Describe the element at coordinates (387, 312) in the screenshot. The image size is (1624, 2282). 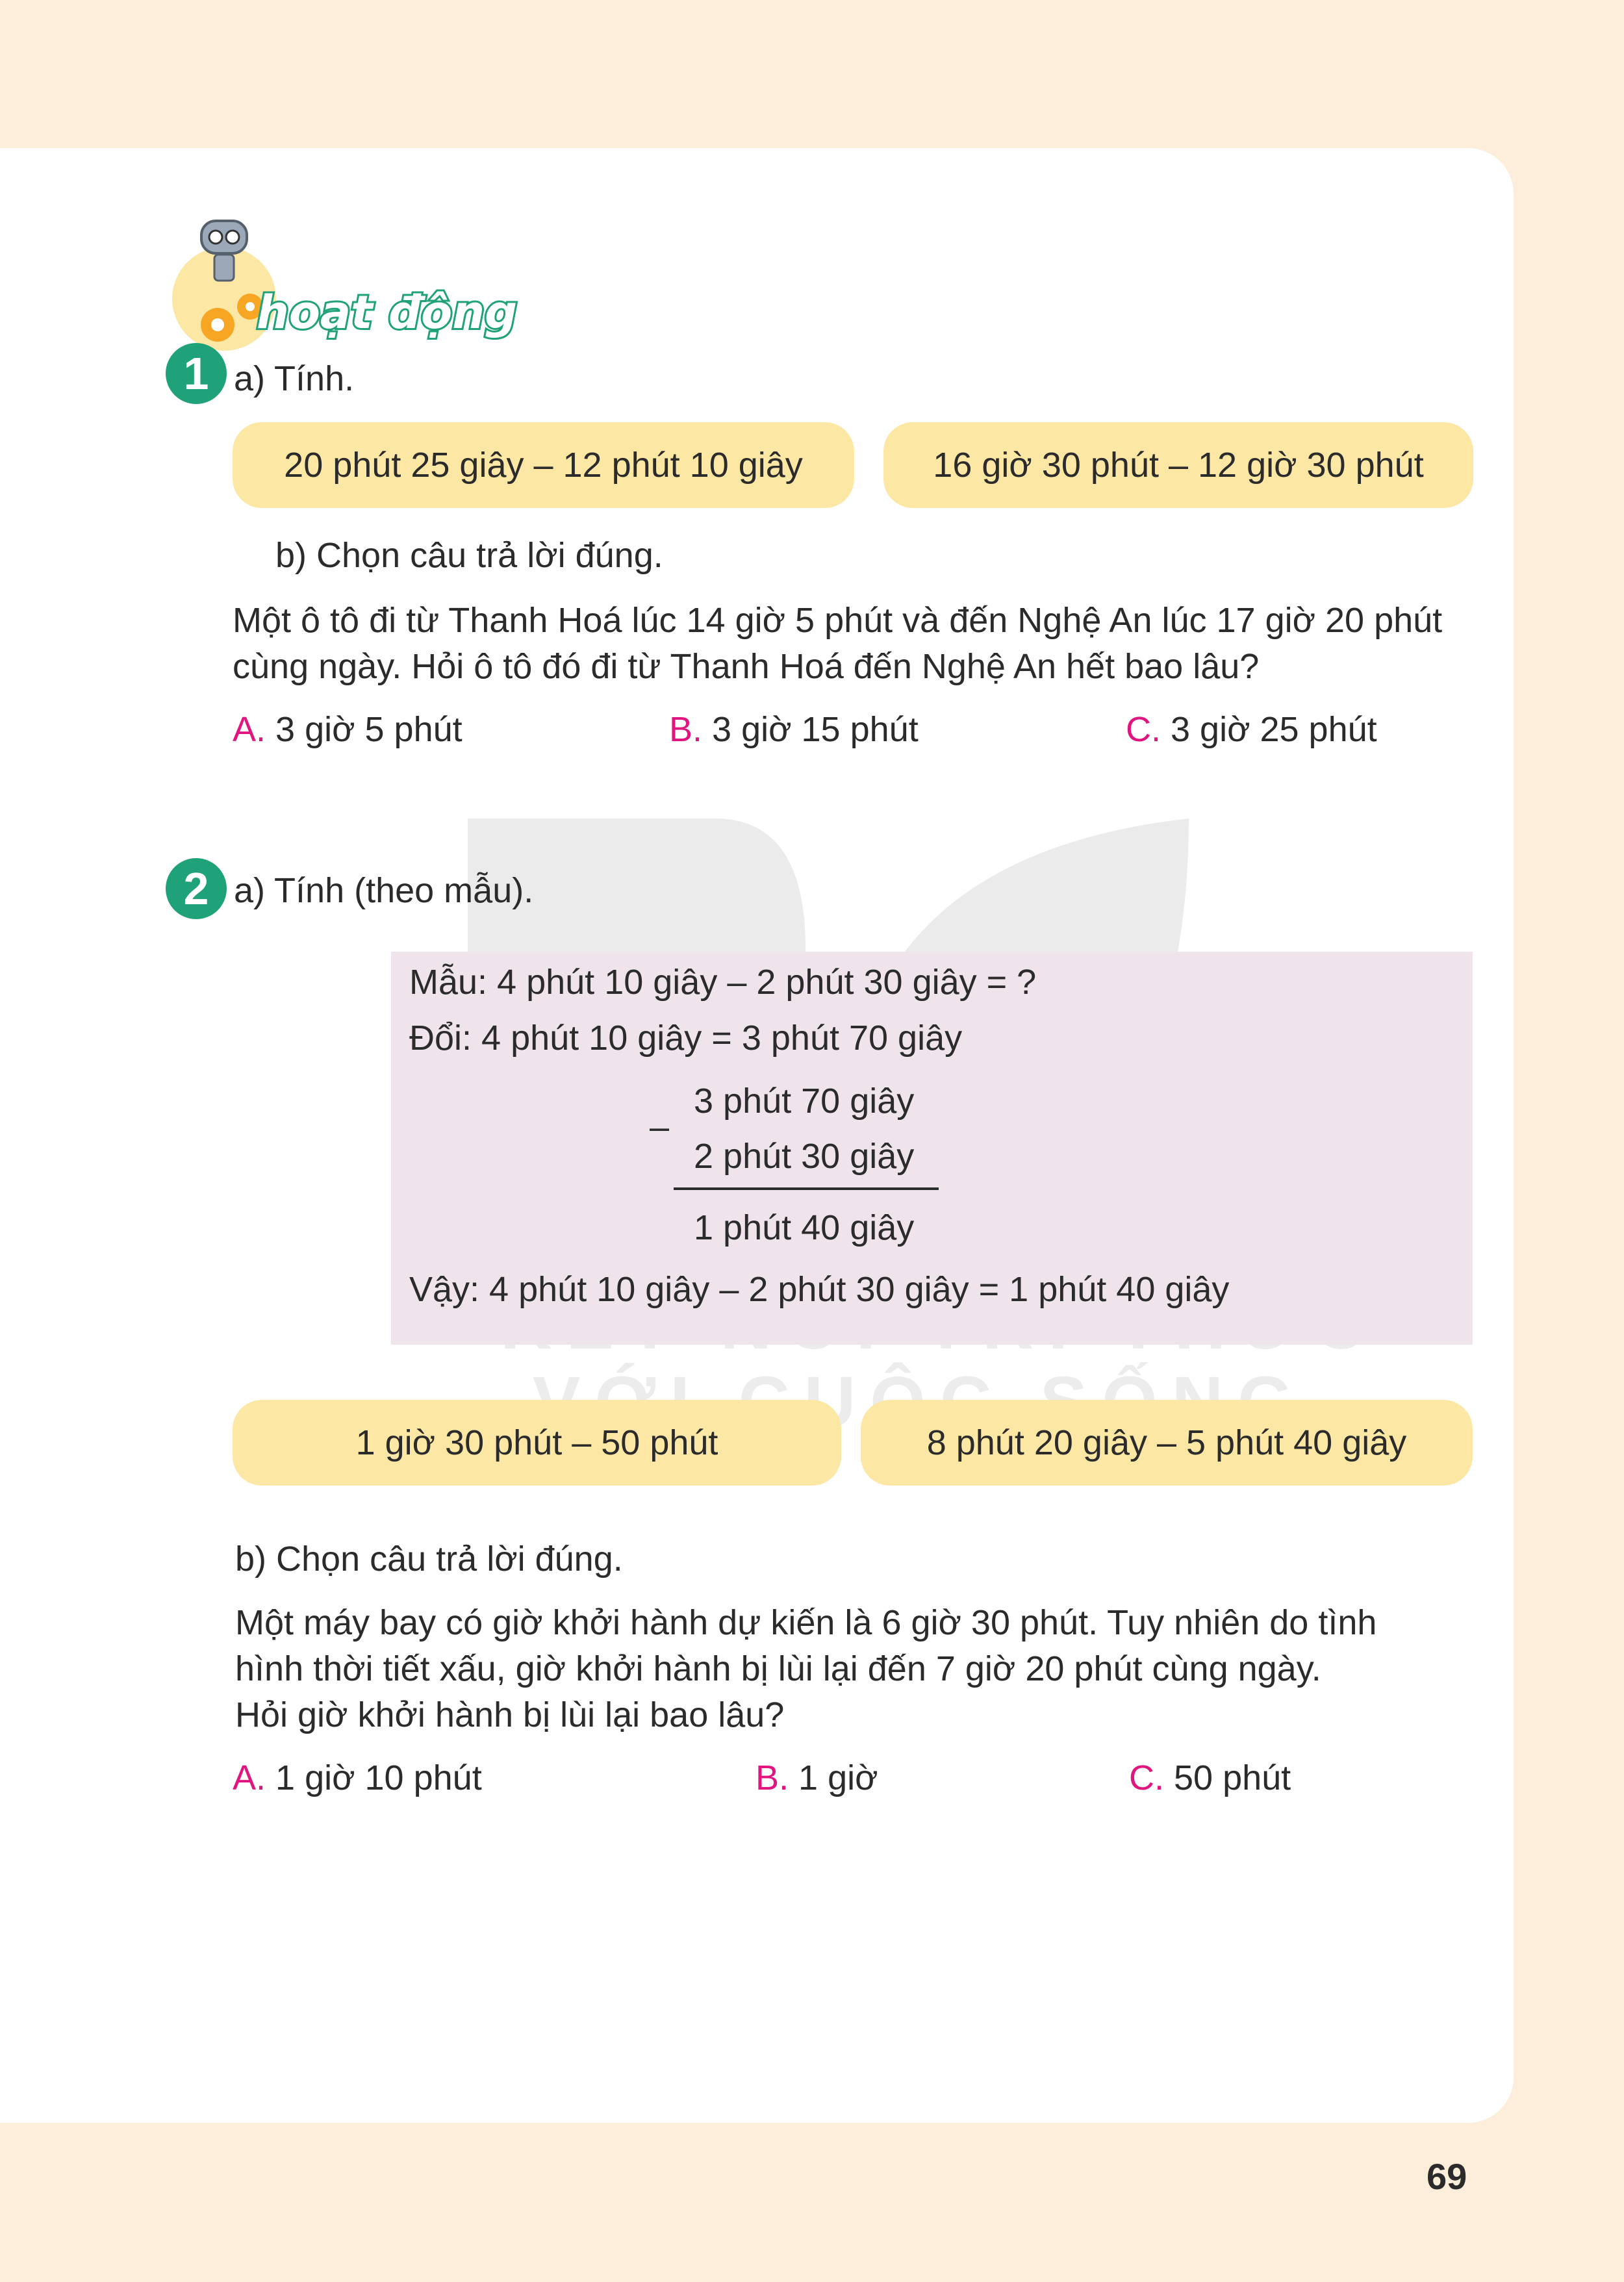
I see `section-label: hoạt động` at that location.